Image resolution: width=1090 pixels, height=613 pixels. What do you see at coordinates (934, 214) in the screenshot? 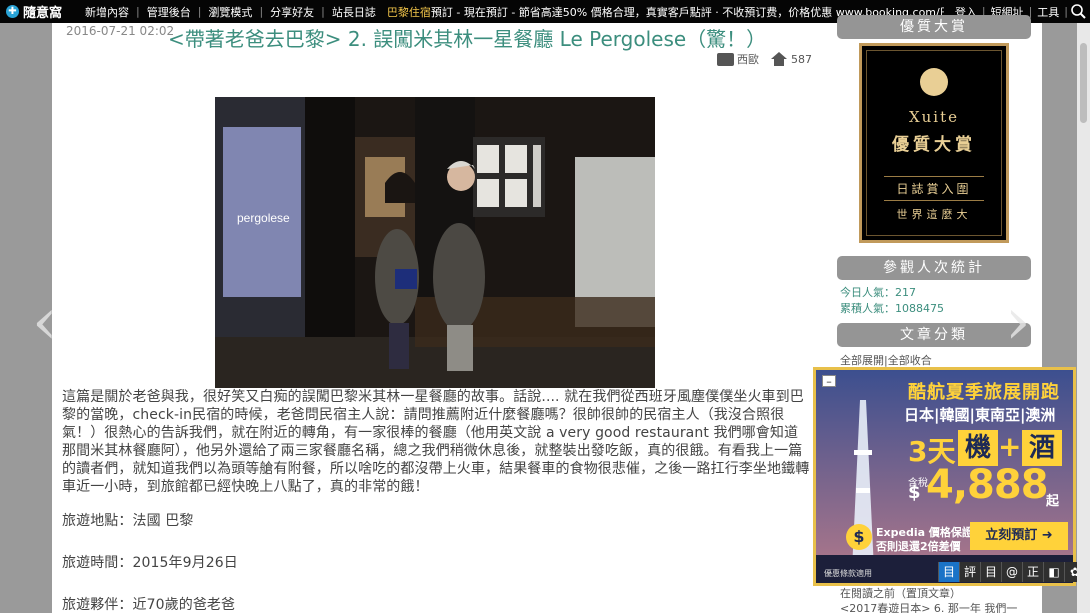
I see `award-tagline: 世界這麼大` at bounding box center [934, 214].